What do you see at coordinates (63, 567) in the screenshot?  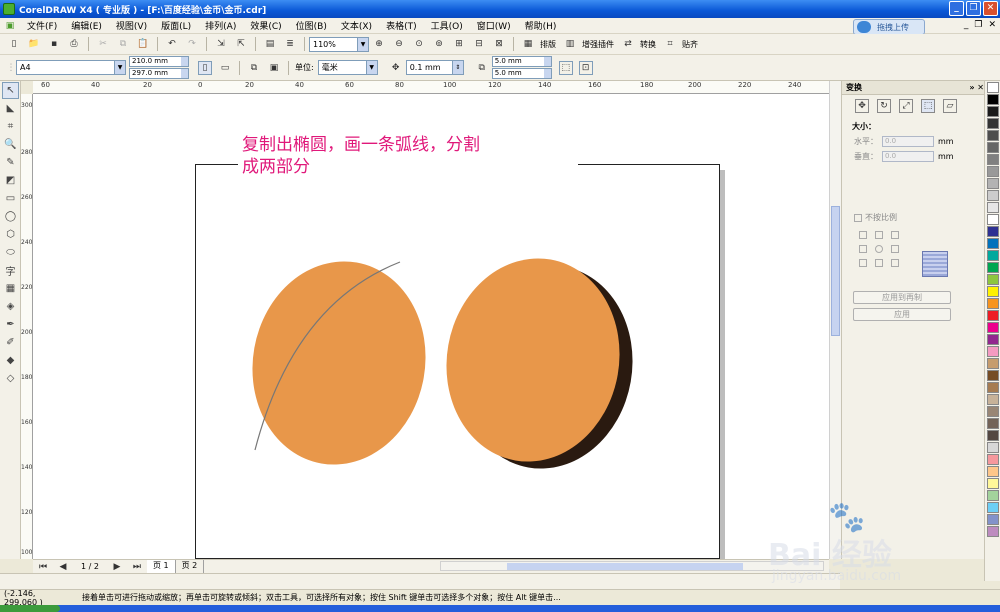 I see `prev-page-icon: ◀` at bounding box center [63, 567].